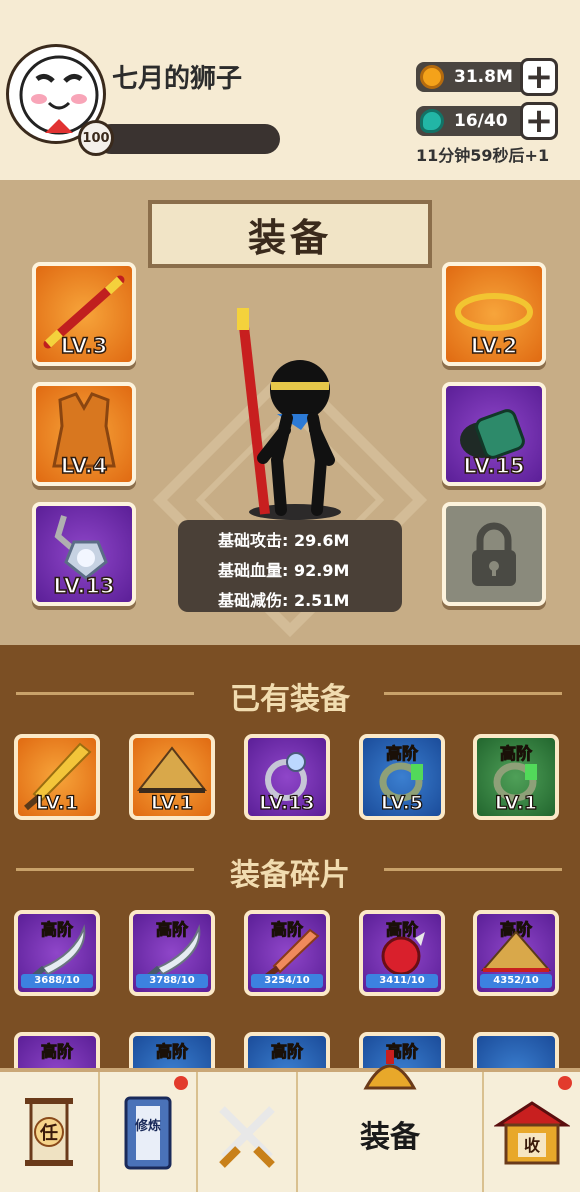 The height and width of the screenshot is (1192, 580). Describe the element at coordinates (532, 1145) in the screenshot. I see `nav-collect-label: 收` at that location.